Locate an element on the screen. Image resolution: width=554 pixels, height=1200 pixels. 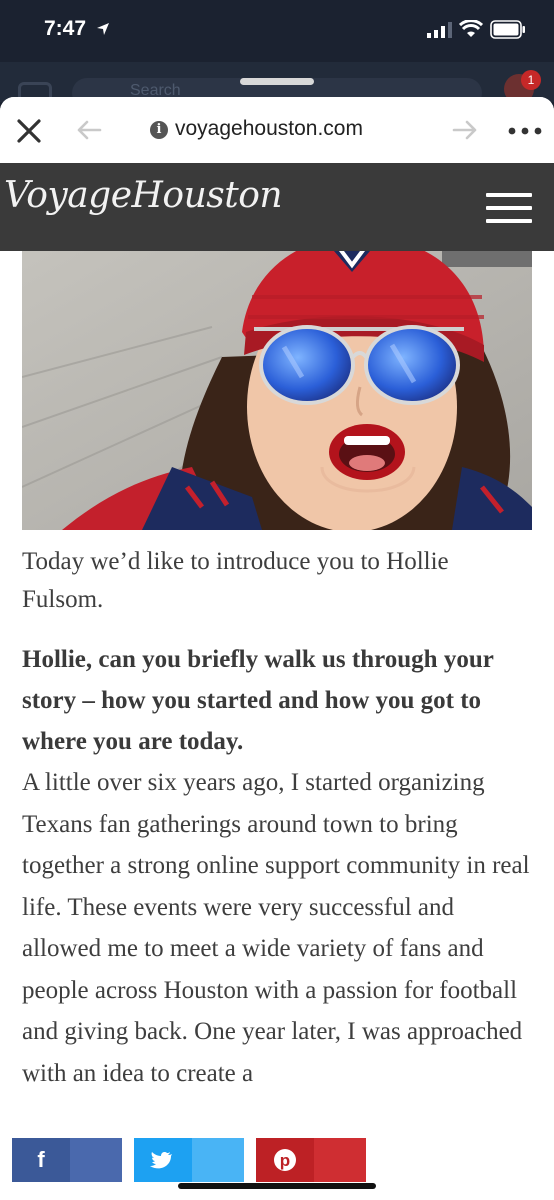
hamburger-menu-icon is located at coordinates (509, 209).